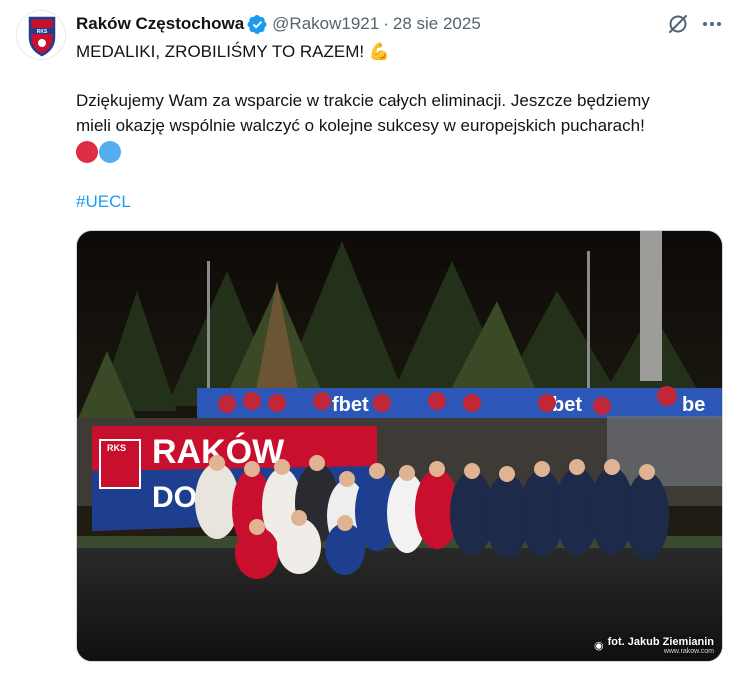  I want to click on photo-credit: ◉ fot. Jakub Ziemianin www.rakow.com, so click(654, 645).